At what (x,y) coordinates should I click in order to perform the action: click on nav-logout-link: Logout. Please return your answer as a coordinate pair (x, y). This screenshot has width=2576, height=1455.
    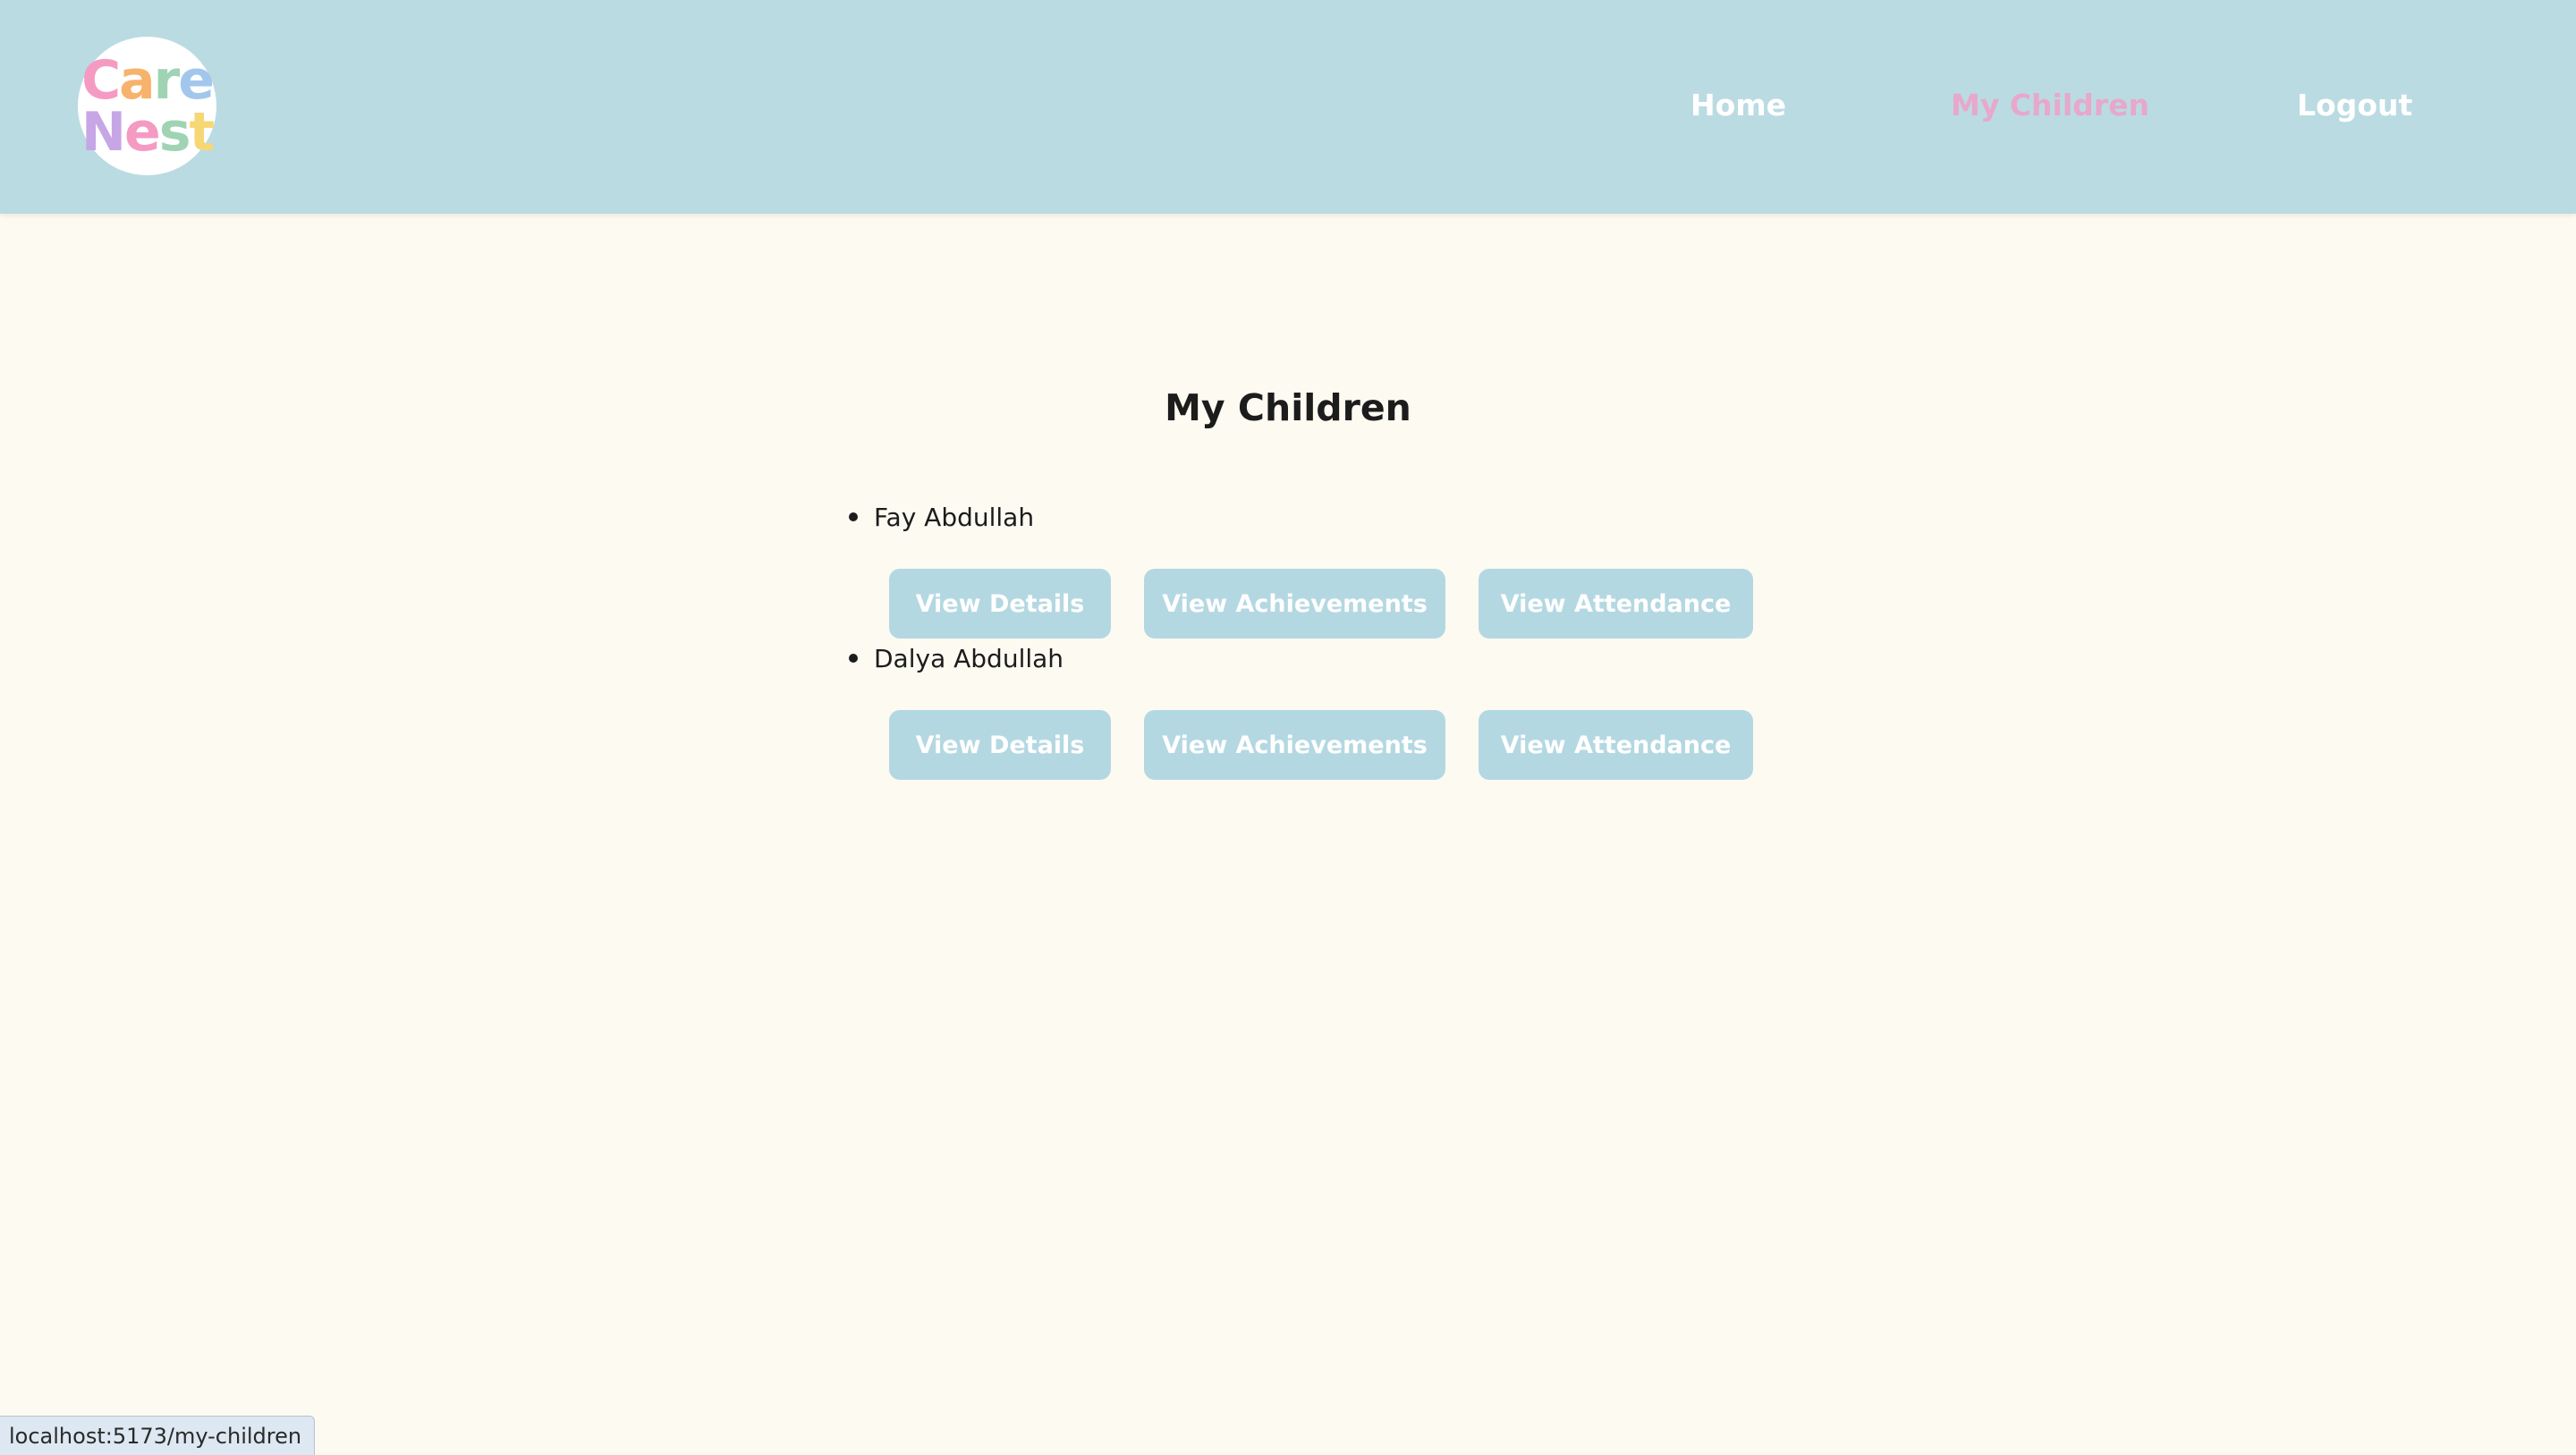
    Looking at the image, I should click on (2354, 106).